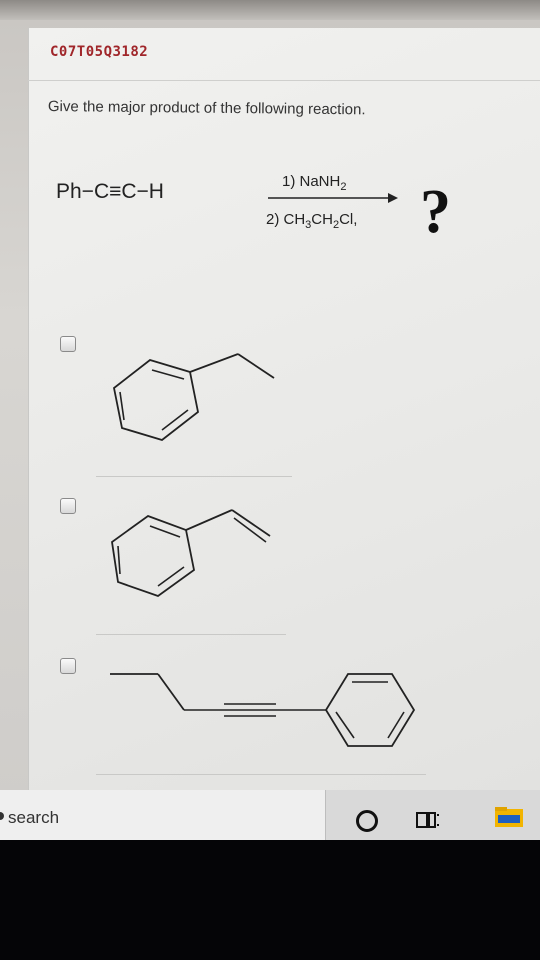  I want to click on search-icon, so click(2, 816).